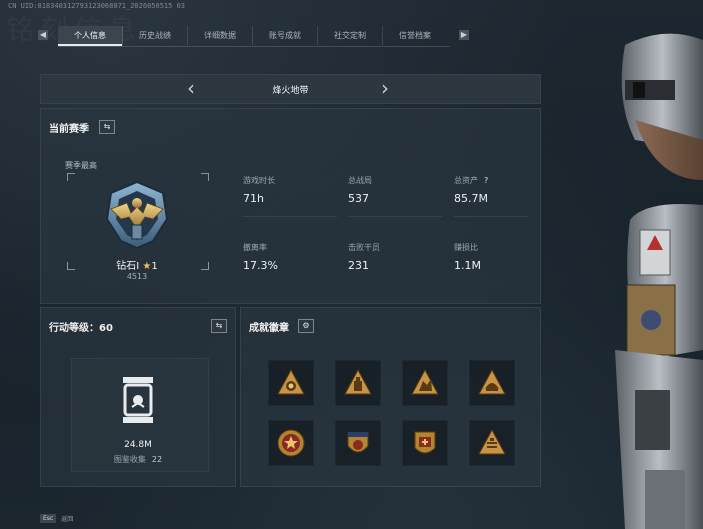  What do you see at coordinates (364, 257) in the screenshot?
I see `stat-operators-defeated: 击败干员 231` at bounding box center [364, 257].